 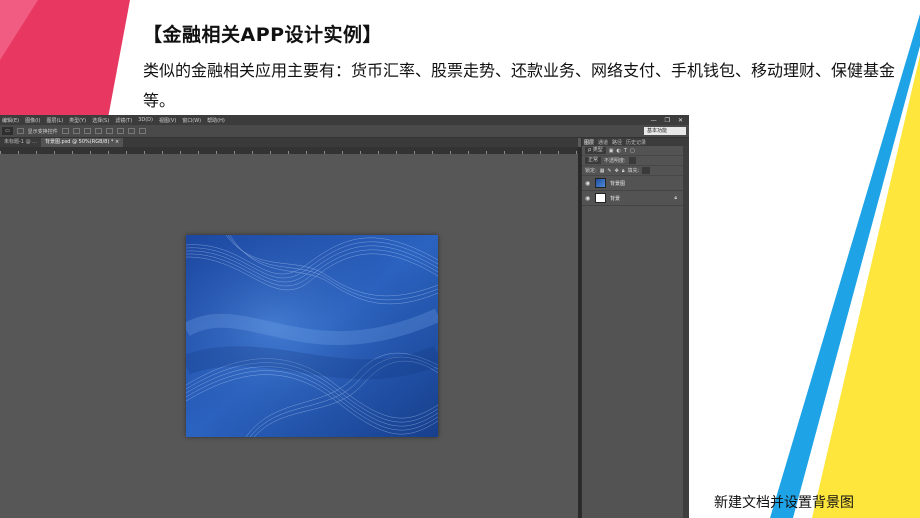 I want to click on tab-channels: 通道, so click(x=603, y=142).